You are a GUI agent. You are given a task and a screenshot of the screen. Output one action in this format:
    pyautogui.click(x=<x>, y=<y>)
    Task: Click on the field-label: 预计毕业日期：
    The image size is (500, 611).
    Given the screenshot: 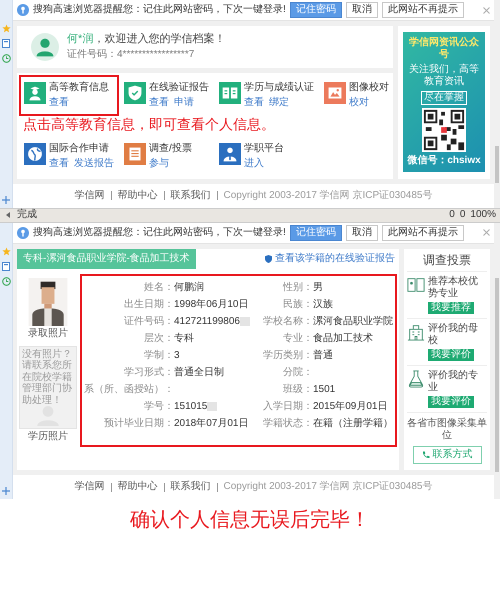 What is the action you would take?
    pyautogui.click(x=138, y=424)
    